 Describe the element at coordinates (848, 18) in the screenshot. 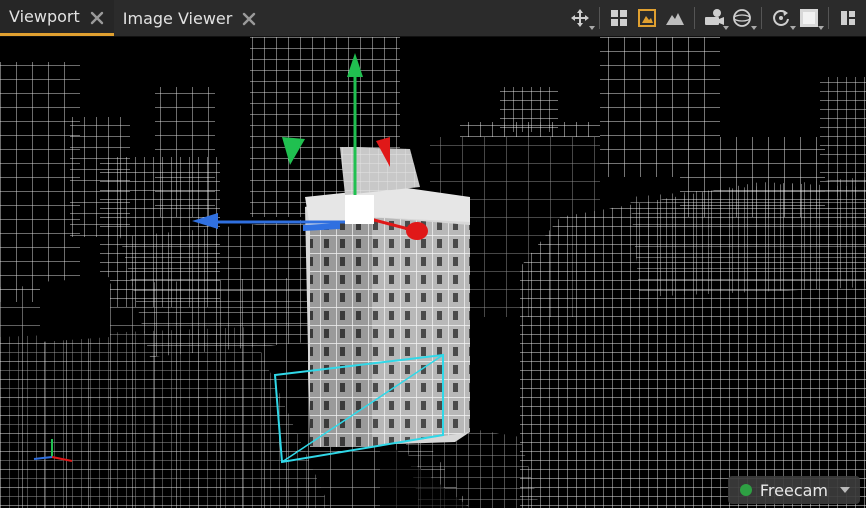

I see `split-panel-icon` at that location.